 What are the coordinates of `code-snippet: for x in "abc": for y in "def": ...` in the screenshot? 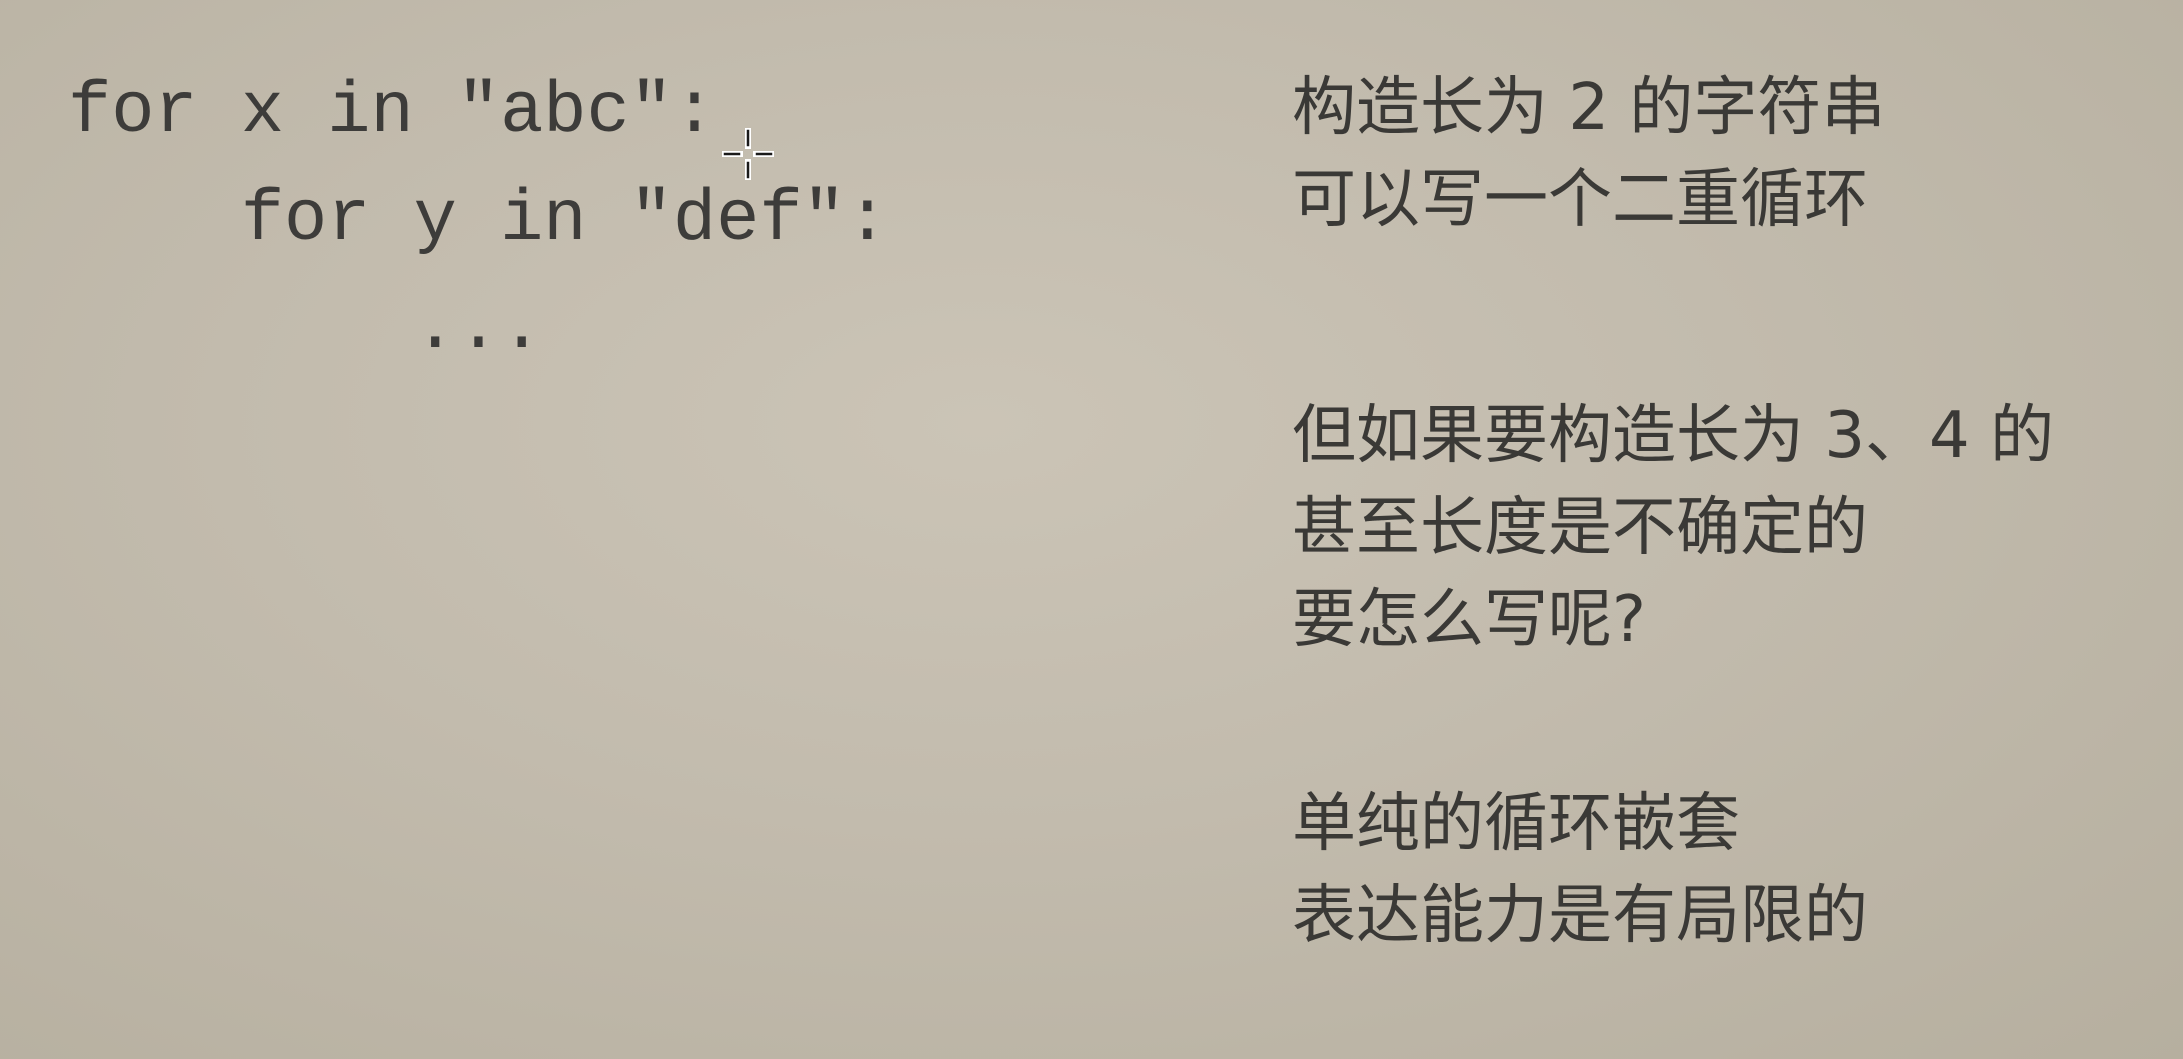 It's located at (478, 220).